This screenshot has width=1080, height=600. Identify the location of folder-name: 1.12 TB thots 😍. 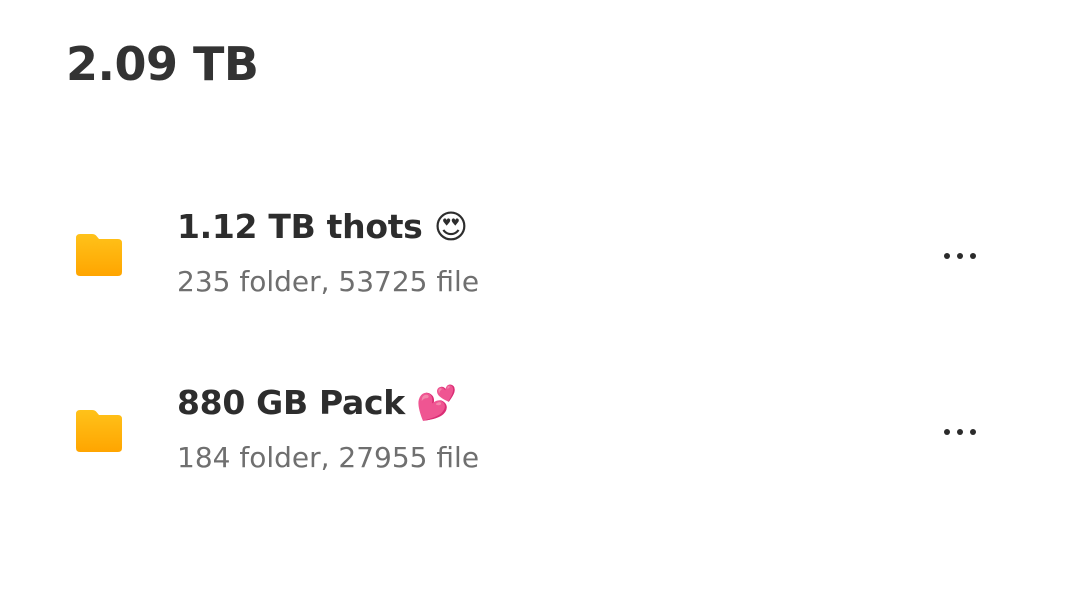
(322, 226).